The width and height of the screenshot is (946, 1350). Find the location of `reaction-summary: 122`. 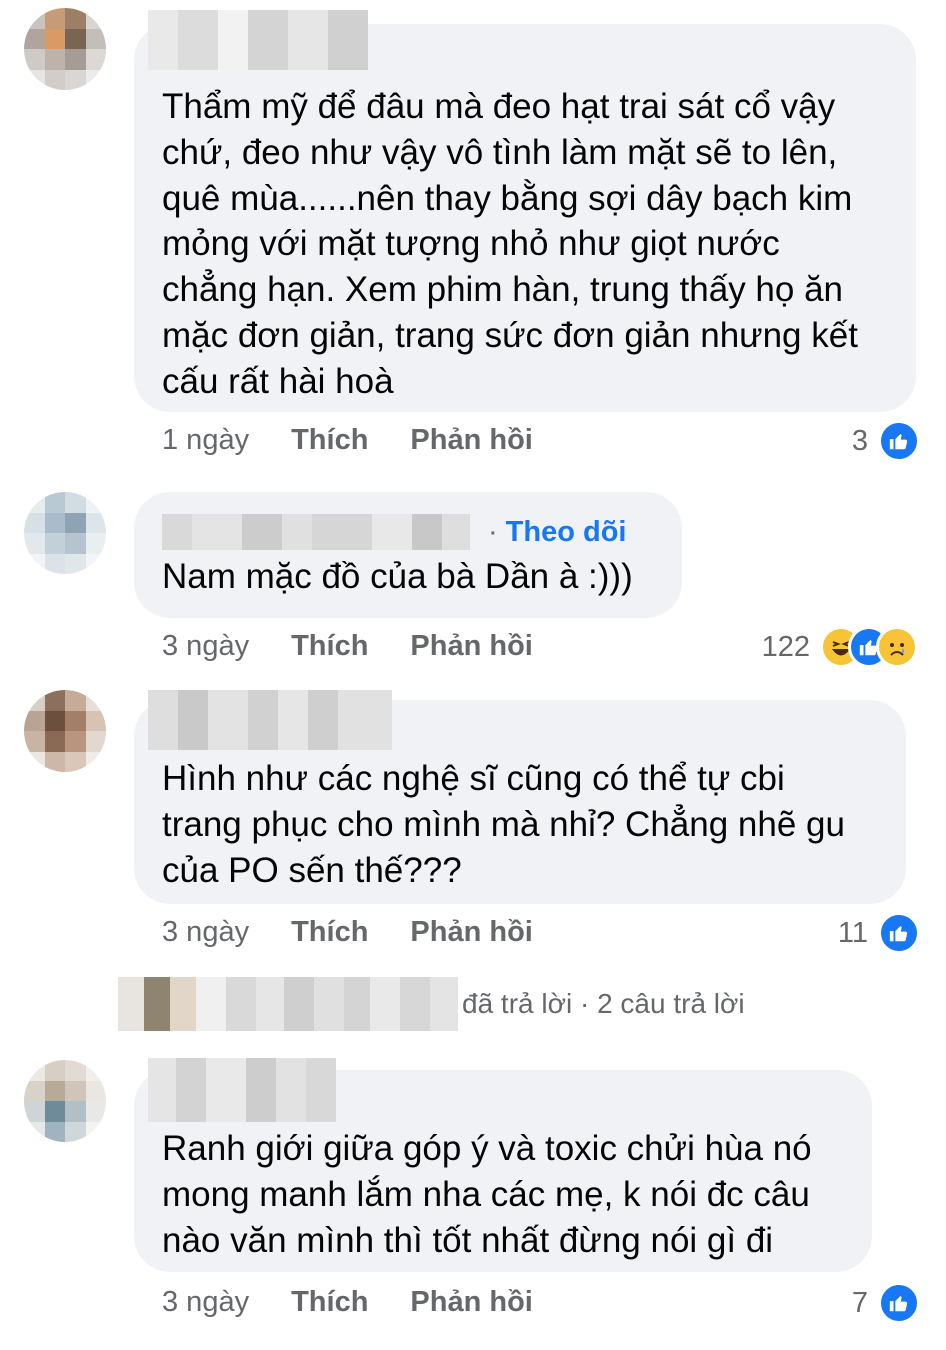

reaction-summary: 122 is located at coordinates (840, 647).